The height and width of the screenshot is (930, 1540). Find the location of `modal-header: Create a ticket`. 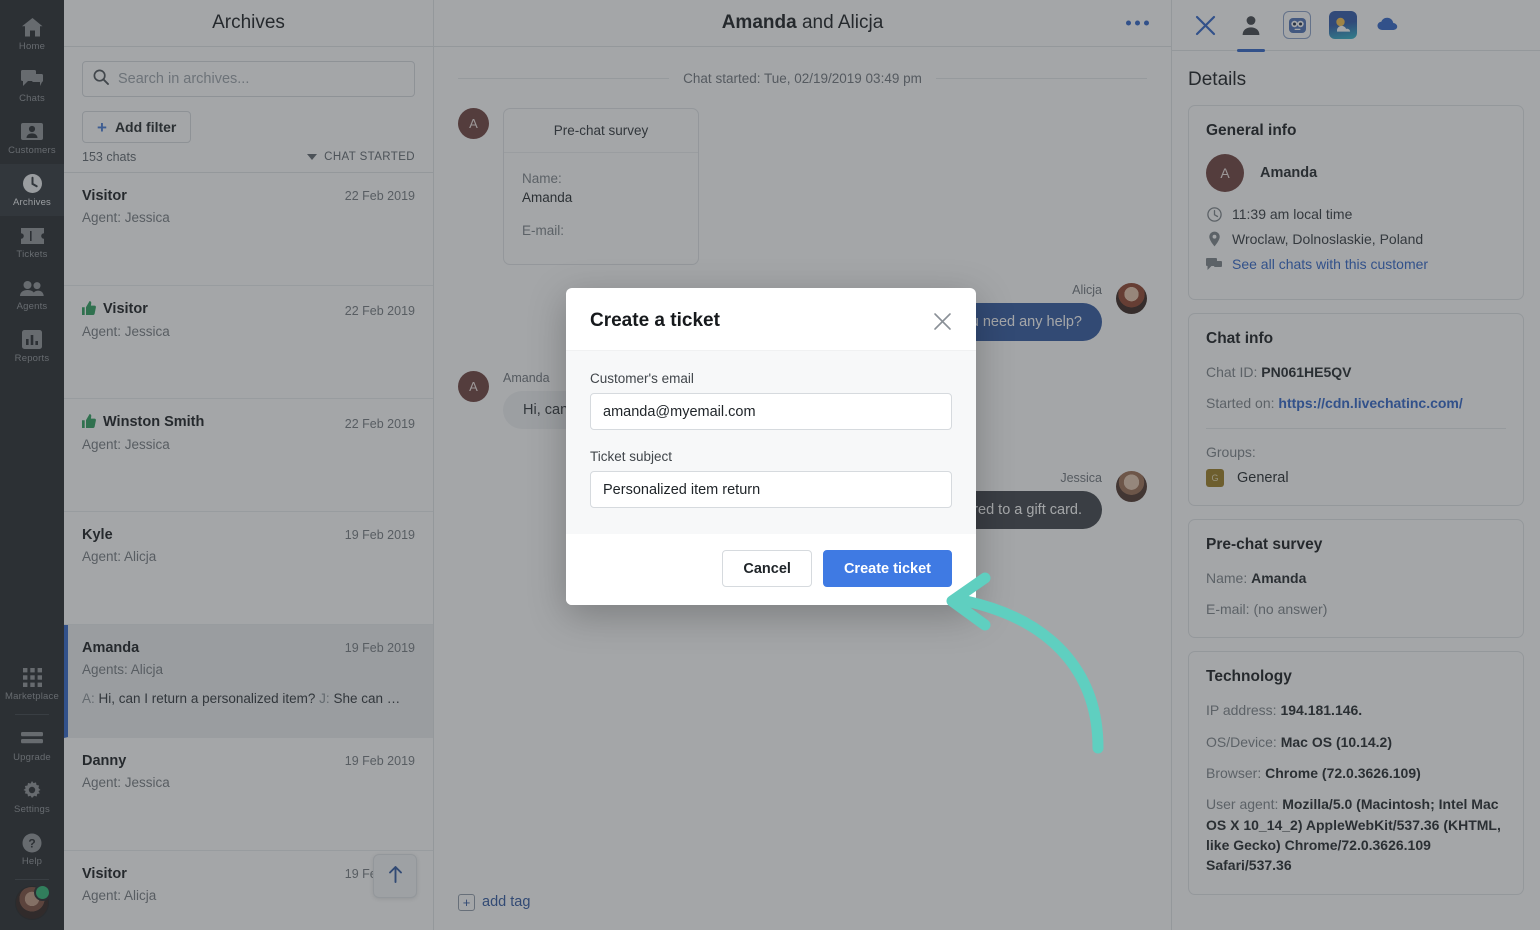

modal-header: Create a ticket is located at coordinates (771, 319).